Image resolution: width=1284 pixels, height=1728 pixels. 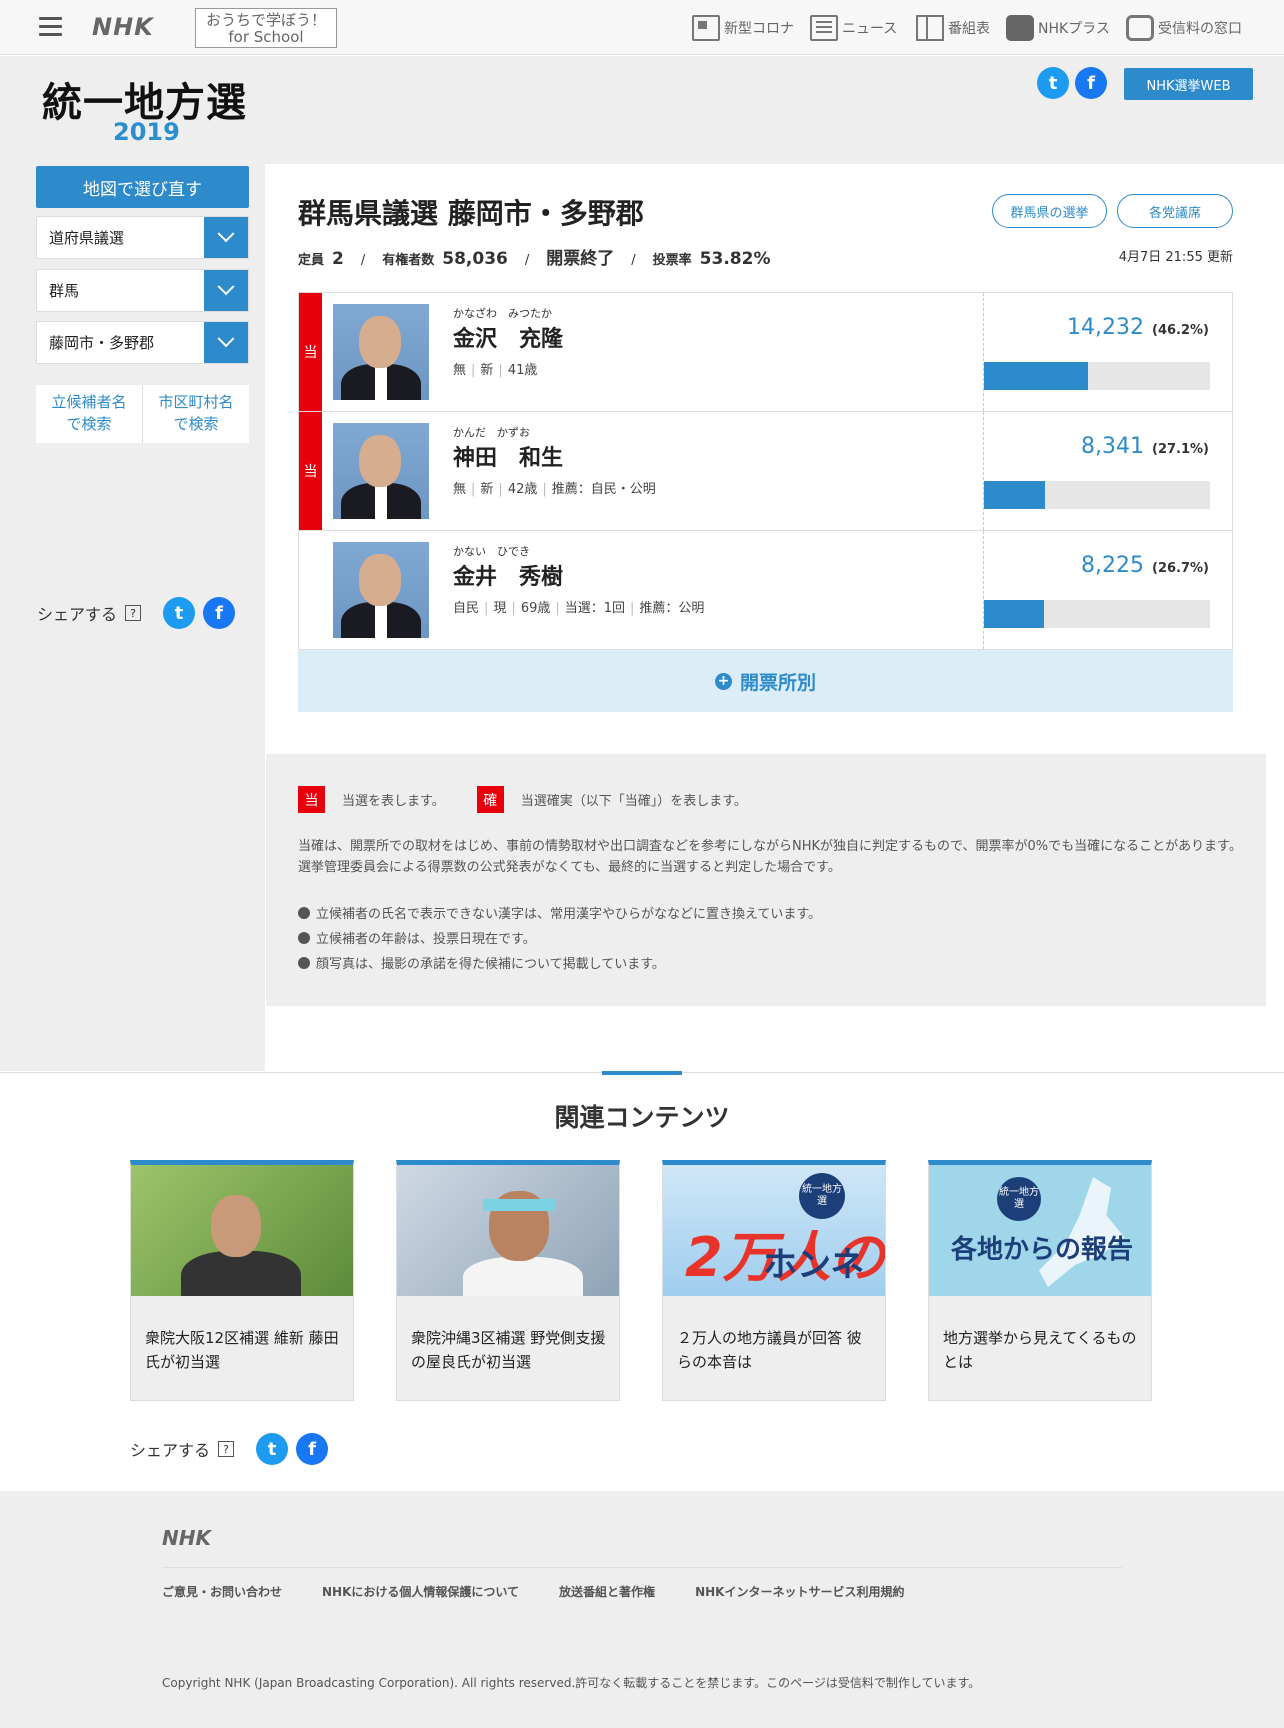 What do you see at coordinates (1200, 28) in the screenshot?
I see `nav-reception-label: 受信料の窓口` at bounding box center [1200, 28].